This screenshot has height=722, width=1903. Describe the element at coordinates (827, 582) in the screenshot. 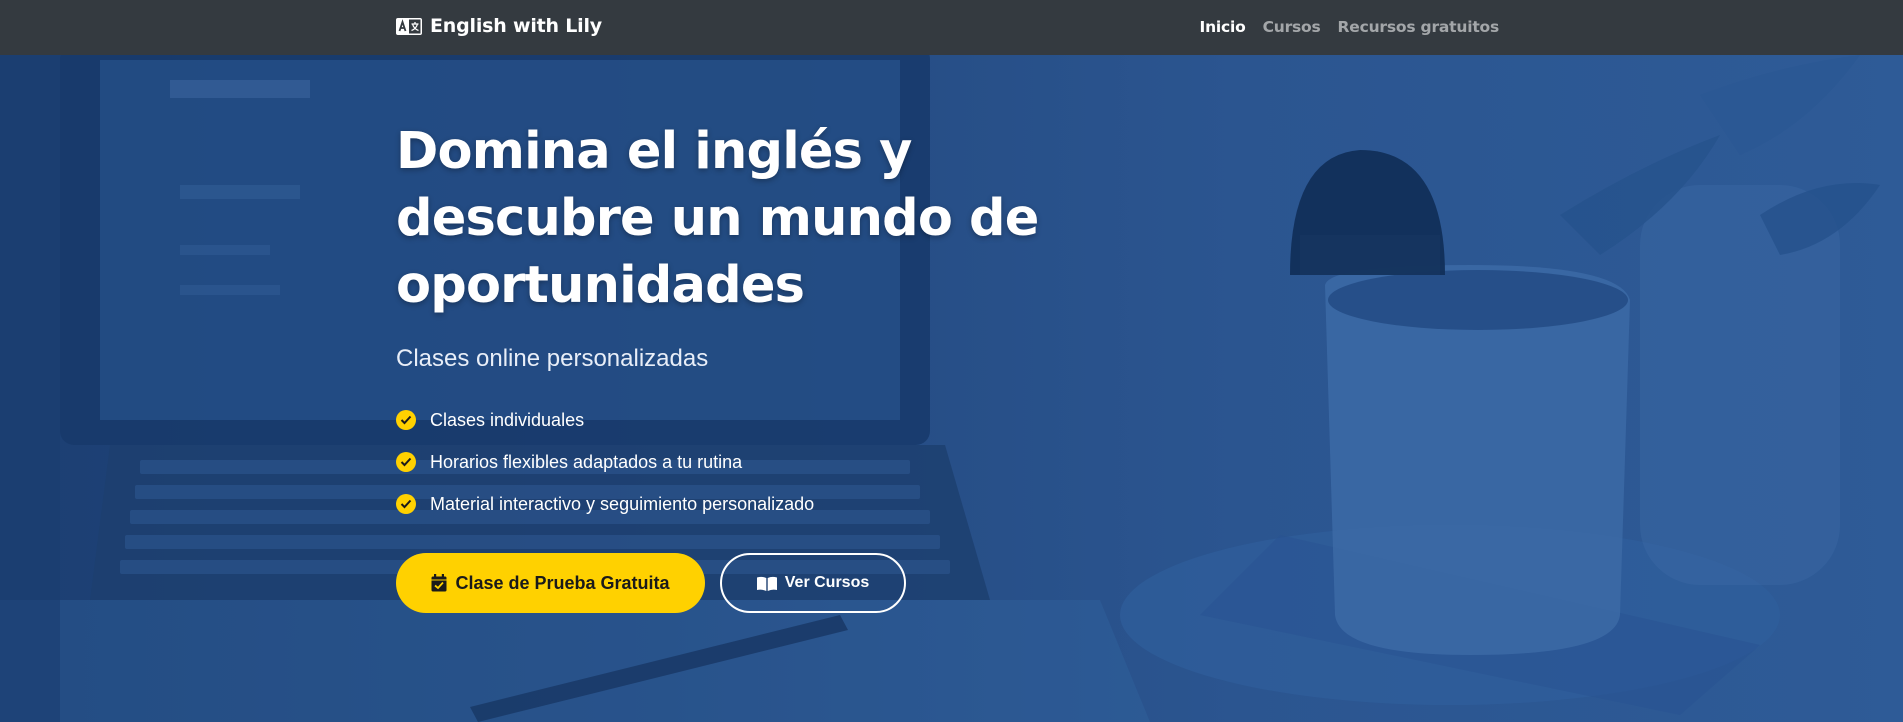

I see `view-courses-button-label: Ver Cursos` at that location.